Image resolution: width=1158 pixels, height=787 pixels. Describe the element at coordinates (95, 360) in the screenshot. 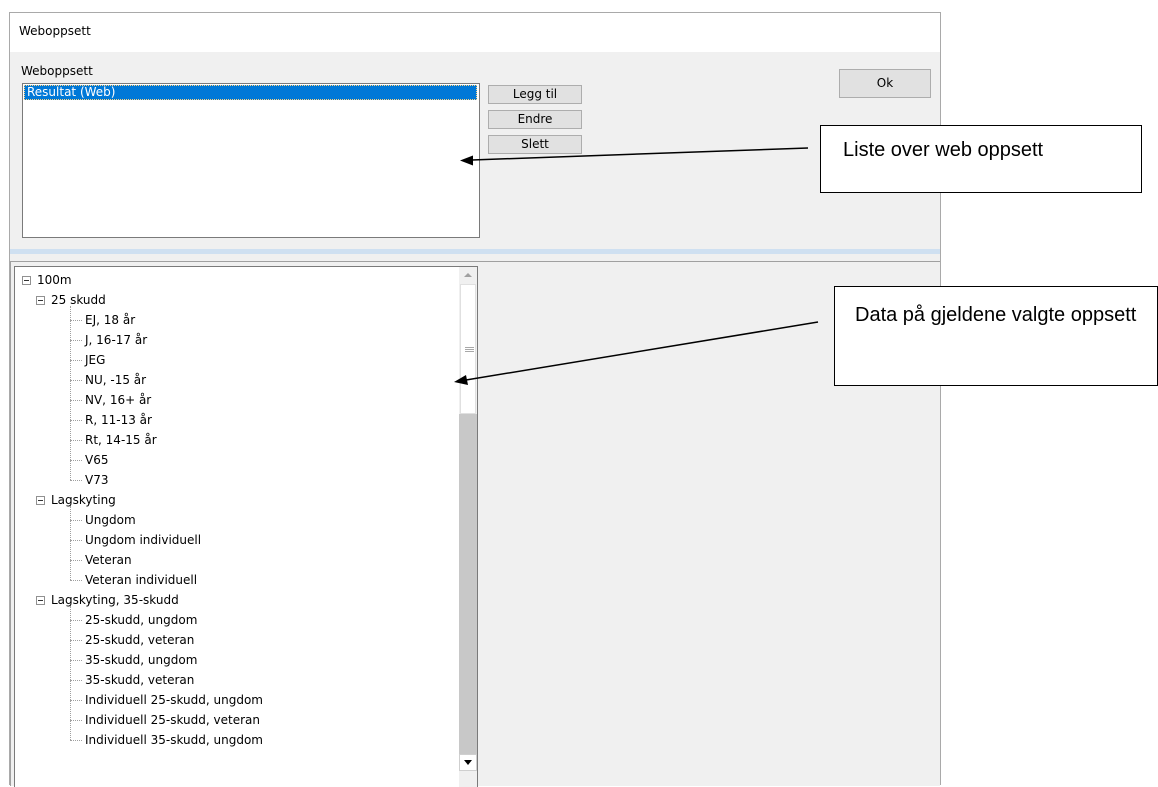

I see `tree-node-leaf: JEG` at that location.